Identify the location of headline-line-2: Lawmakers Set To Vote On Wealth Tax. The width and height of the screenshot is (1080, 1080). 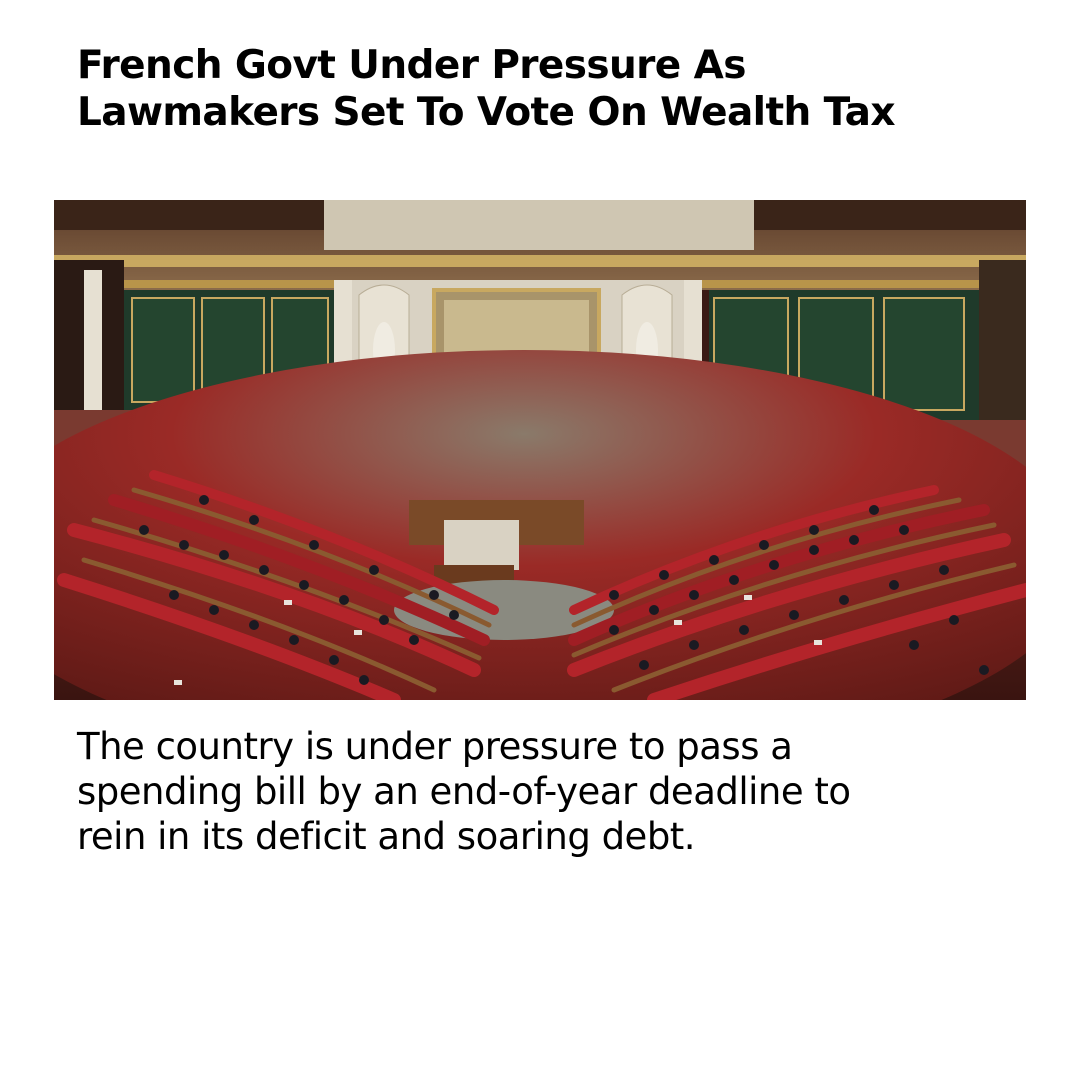
(486, 112).